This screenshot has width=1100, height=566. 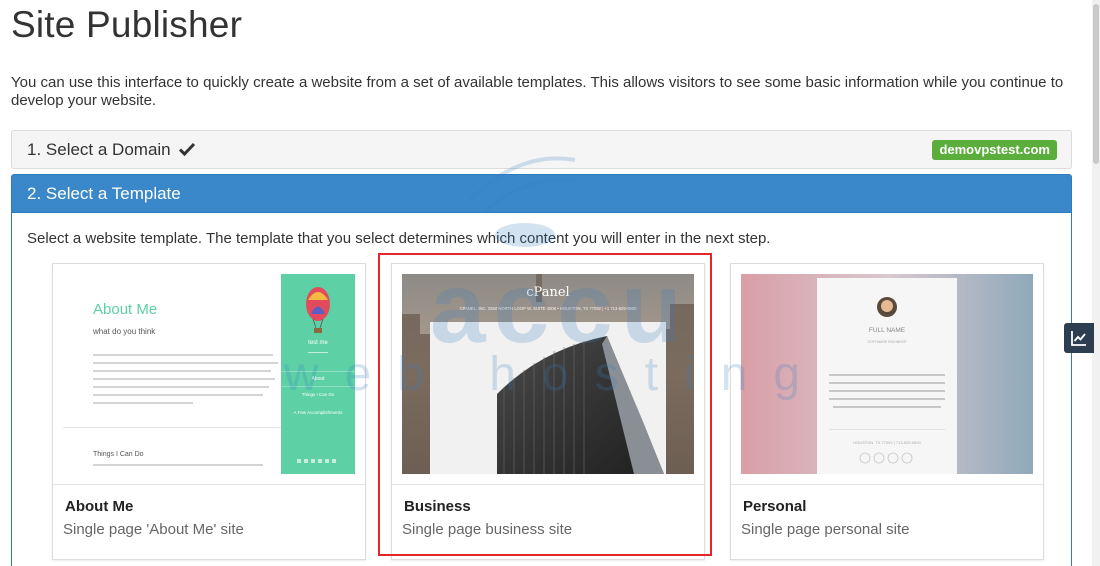 What do you see at coordinates (187, 149) in the screenshot?
I see `check-icon` at bounding box center [187, 149].